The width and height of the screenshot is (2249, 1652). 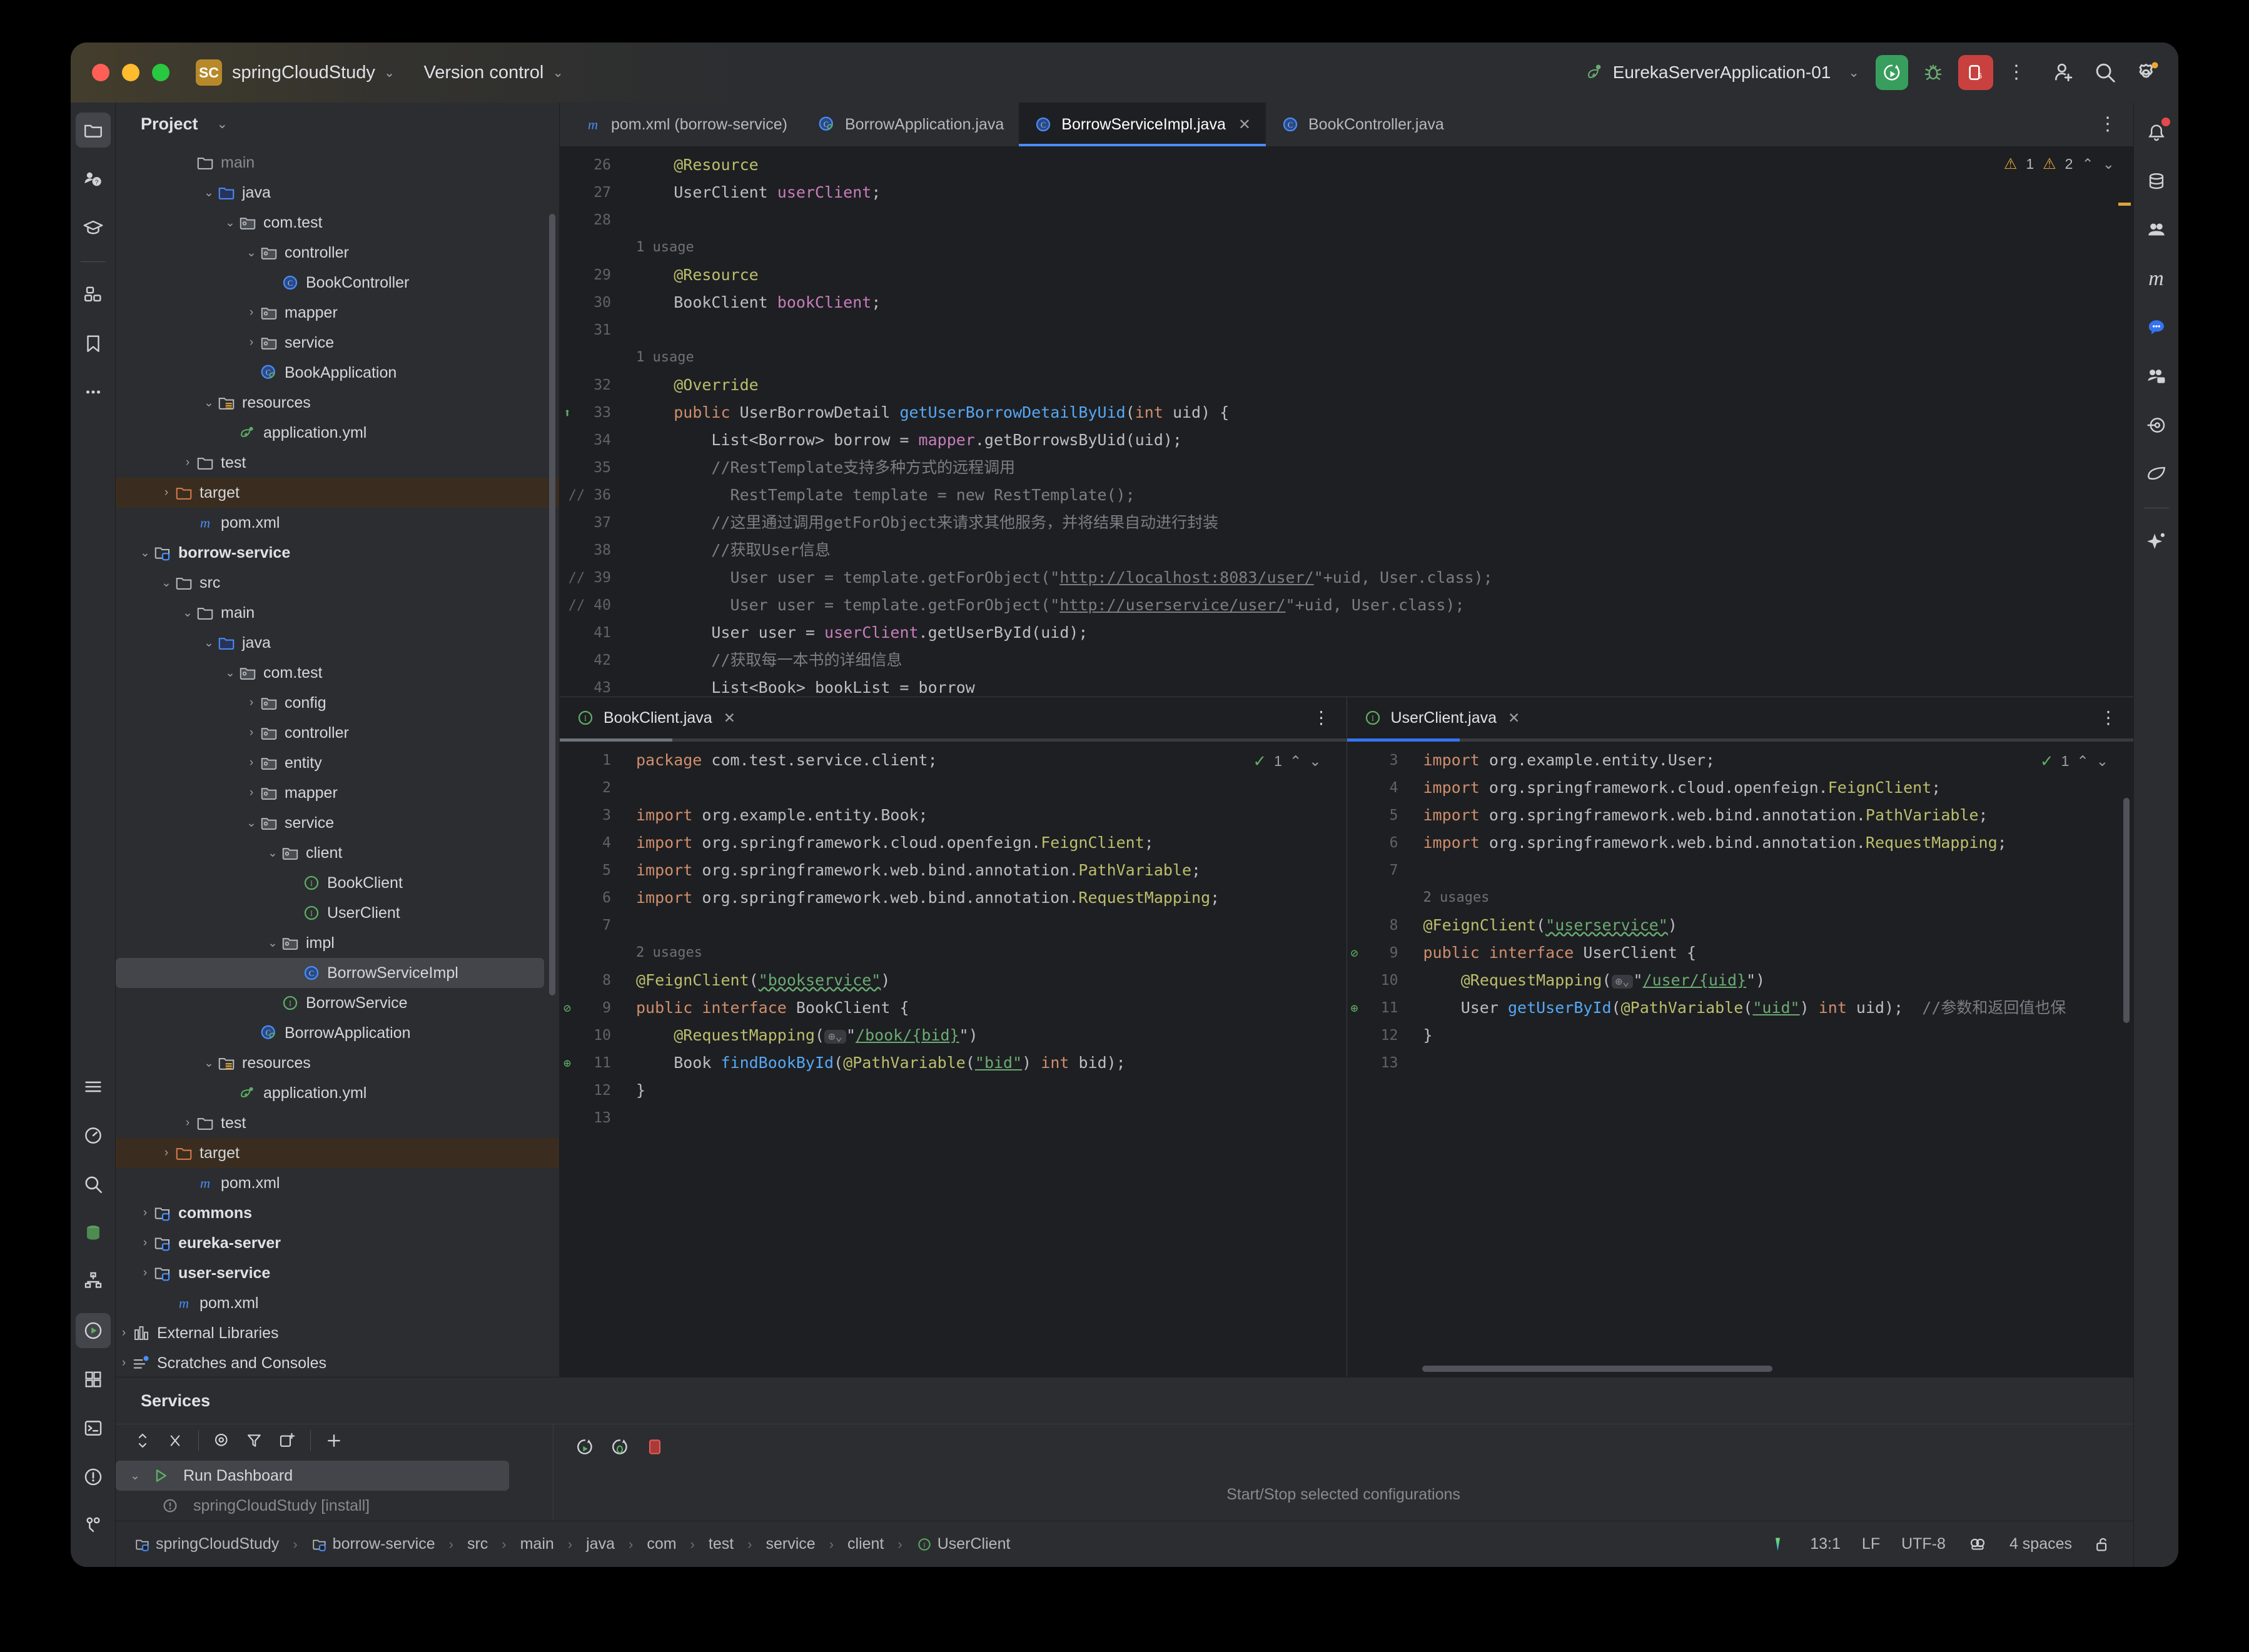 What do you see at coordinates (93, 343) in the screenshot?
I see `sidebar-item-bookmarks` at bounding box center [93, 343].